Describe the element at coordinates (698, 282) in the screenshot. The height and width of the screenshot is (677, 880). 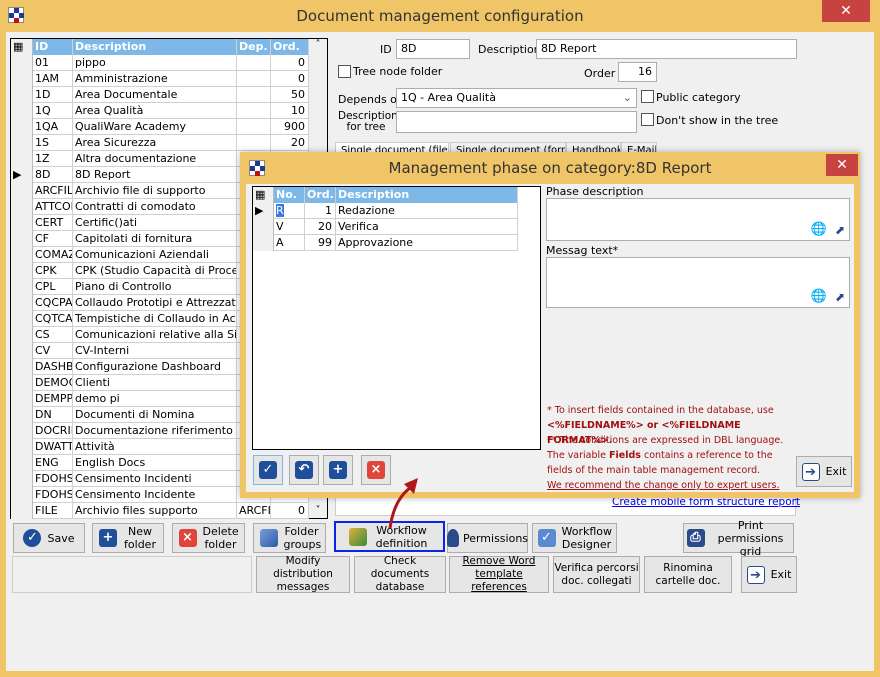
I see `message-text-field: 🌐 ⬈` at that location.